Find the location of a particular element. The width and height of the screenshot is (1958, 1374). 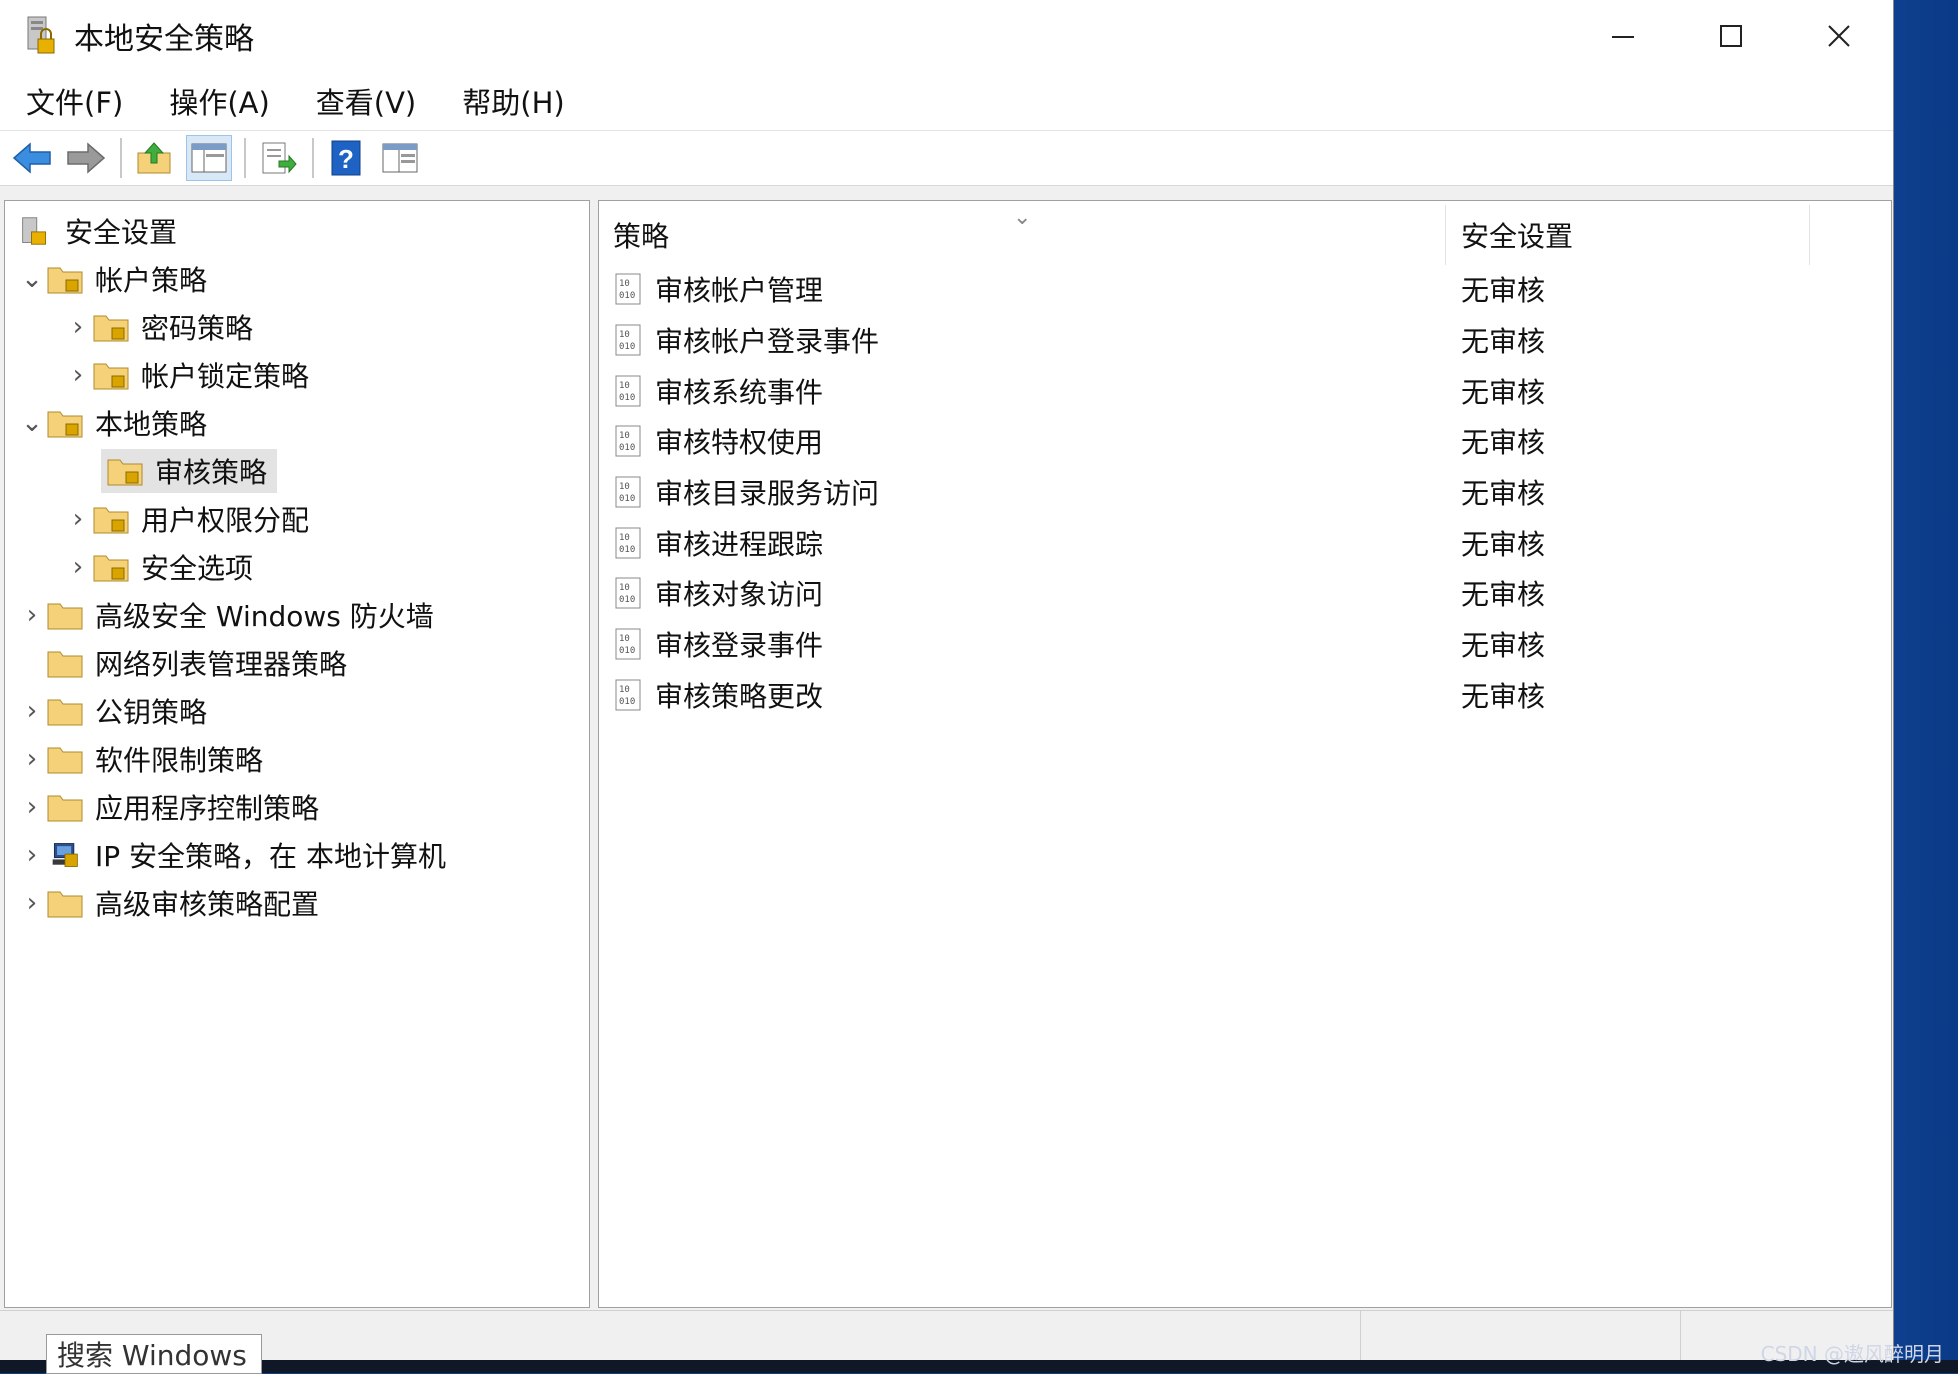

list-item: 10 010 审核策略更改 无审核 is located at coordinates (1243, 695).